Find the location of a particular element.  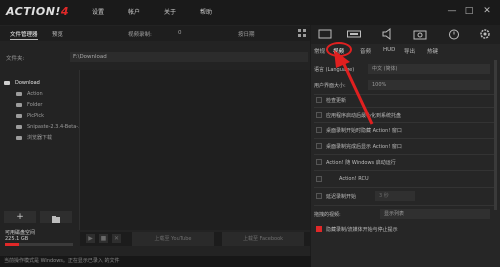

menu-help: 帮助 is located at coordinates (206, 11).